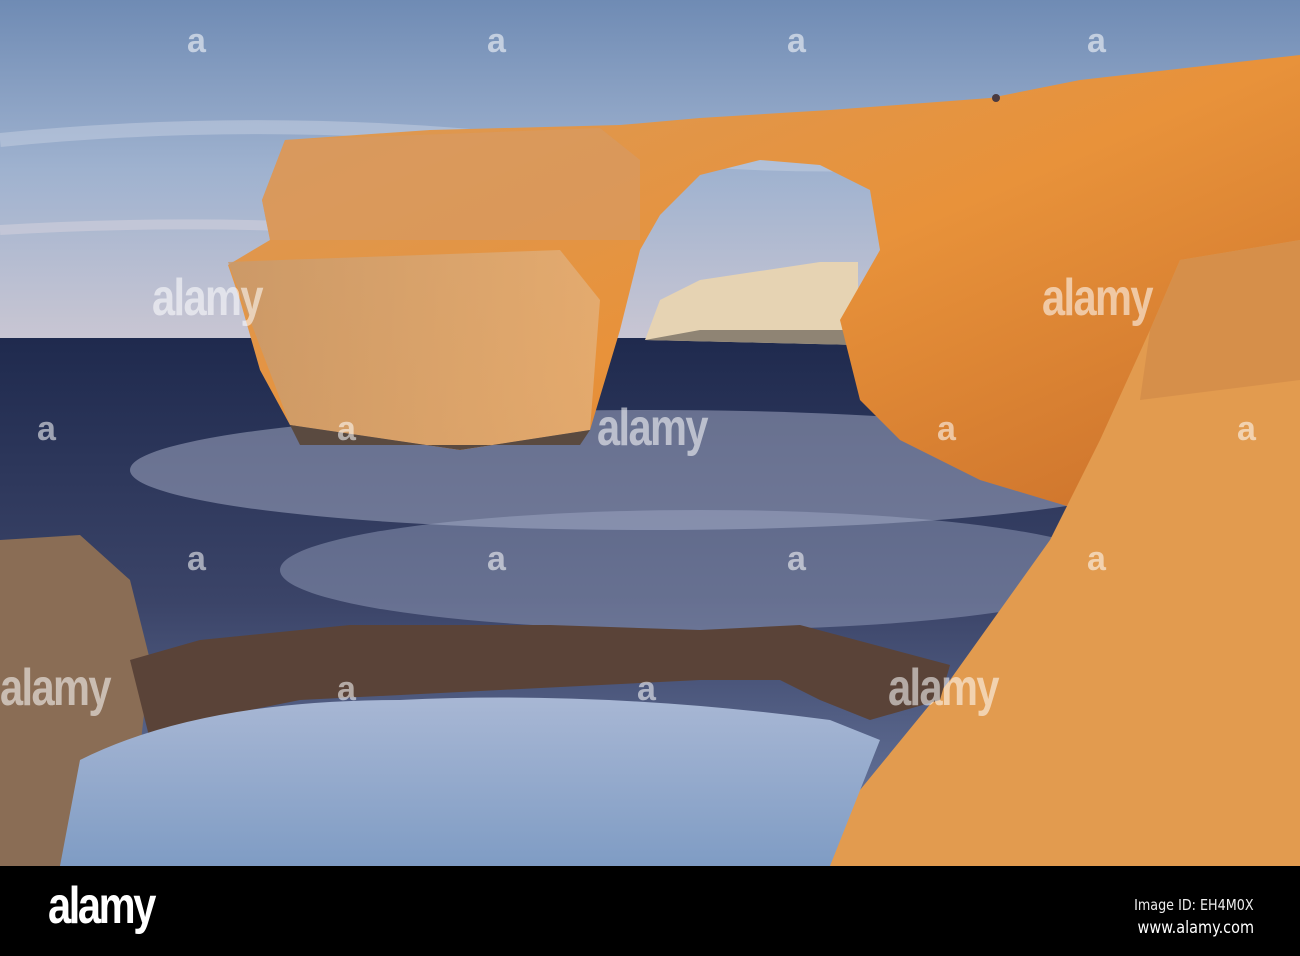 This screenshot has height=956, width=1300. What do you see at coordinates (1194, 905) in the screenshot?
I see `image-id: Image ID: EH4M0X` at bounding box center [1194, 905].